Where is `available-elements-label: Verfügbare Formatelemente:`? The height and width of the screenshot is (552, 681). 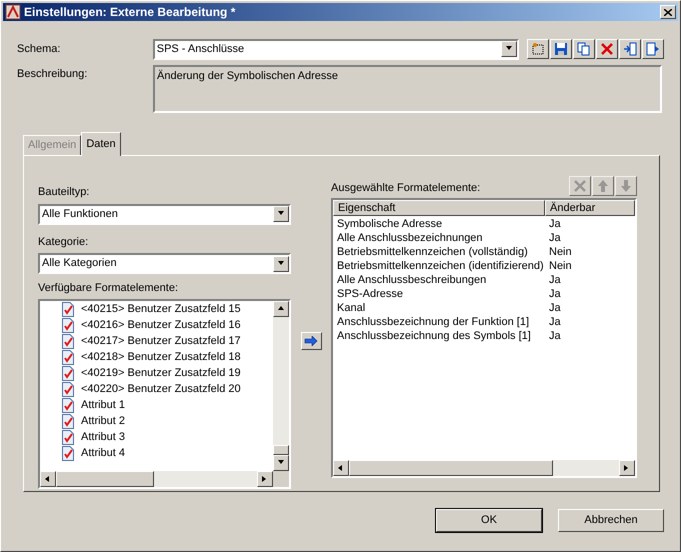
available-elements-label: Verfügbare Formatelemente: is located at coordinates (109, 288).